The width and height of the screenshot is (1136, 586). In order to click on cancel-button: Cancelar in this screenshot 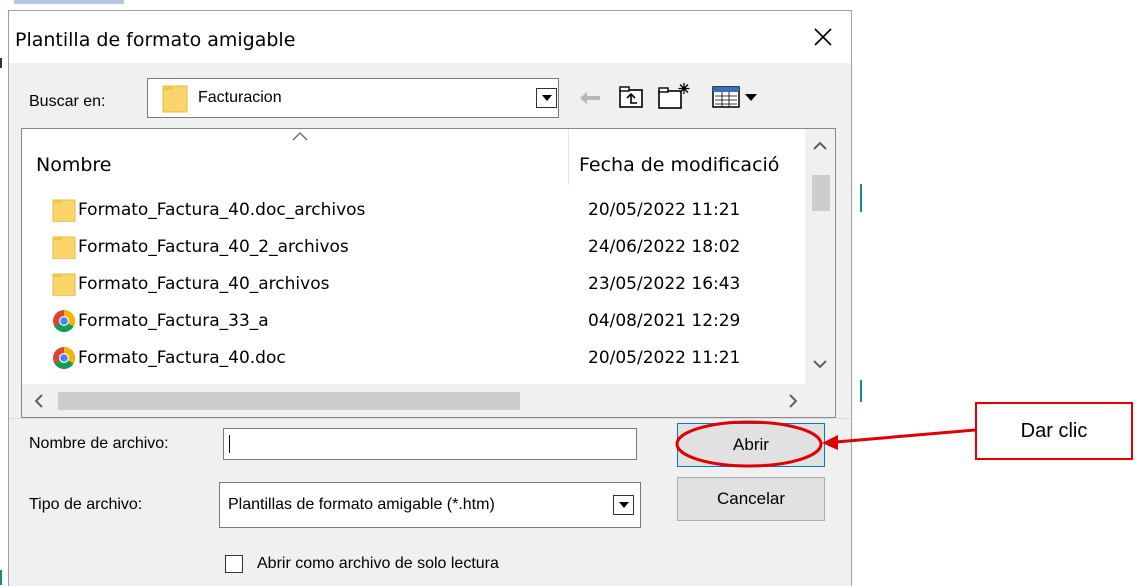, I will do `click(751, 499)`.